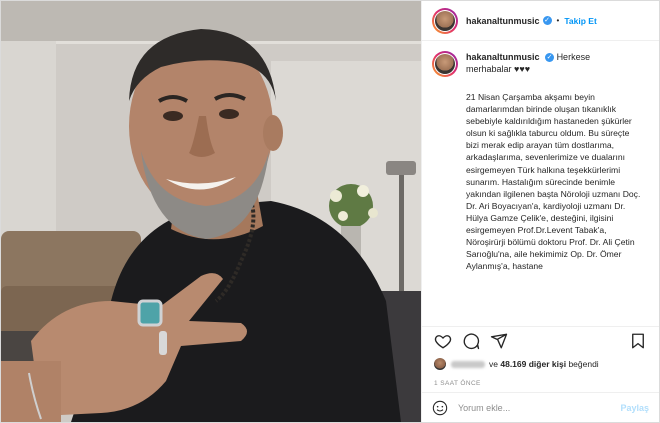  Describe the element at coordinates (540, 340) in the screenshot. I see `action-bar` at that location.